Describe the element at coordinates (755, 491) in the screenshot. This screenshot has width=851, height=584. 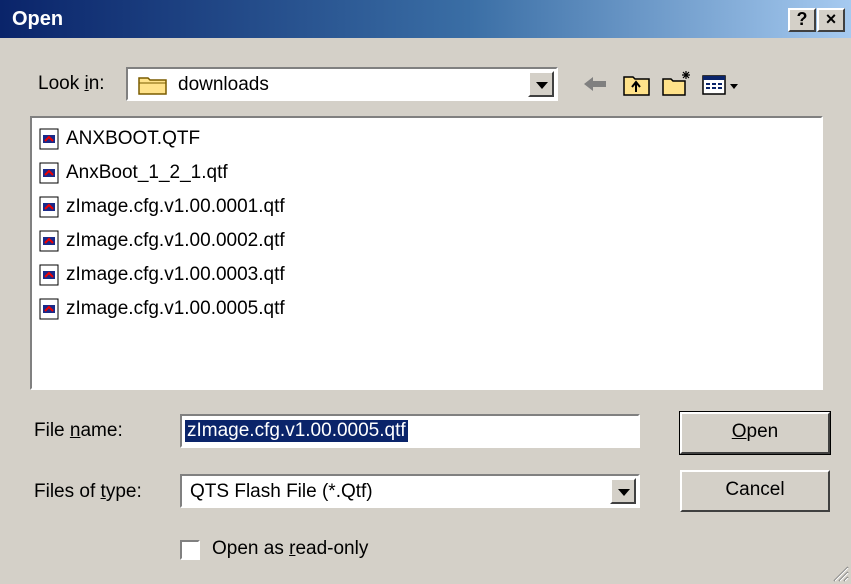
I see `cancel-button: Cancel` at that location.